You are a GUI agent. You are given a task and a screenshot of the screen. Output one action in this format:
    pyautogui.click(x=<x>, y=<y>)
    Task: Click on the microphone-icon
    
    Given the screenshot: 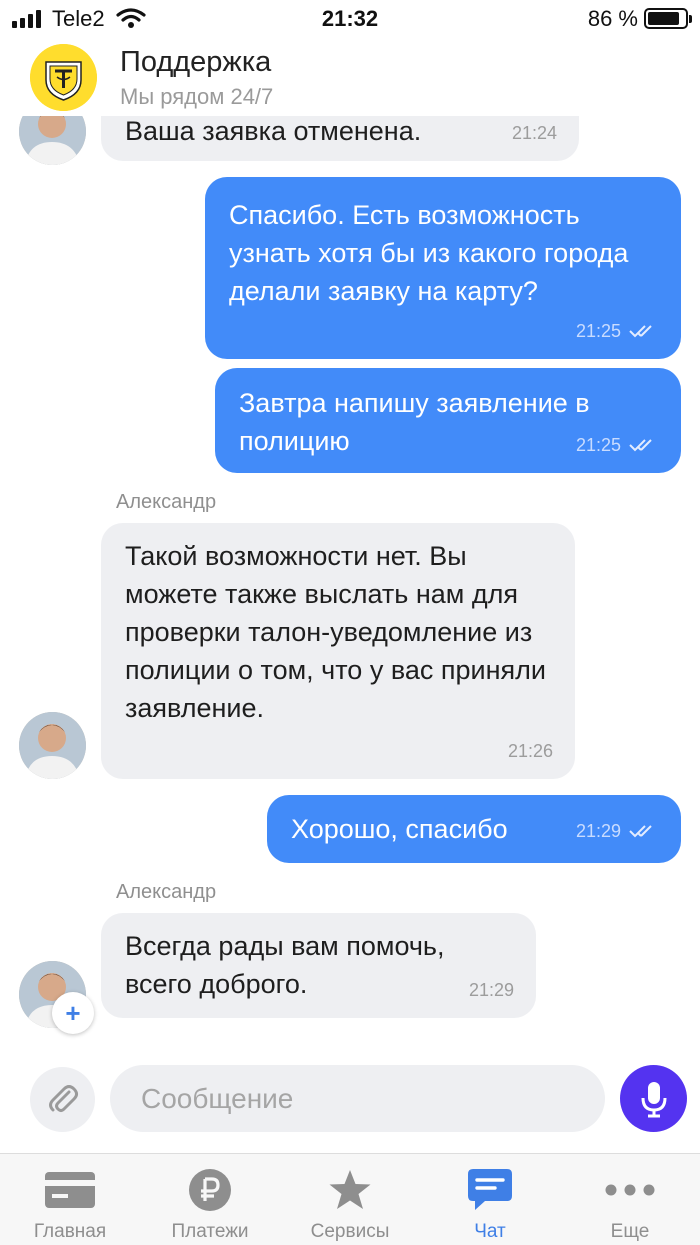 What is the action you would take?
    pyautogui.click(x=653, y=1099)
    